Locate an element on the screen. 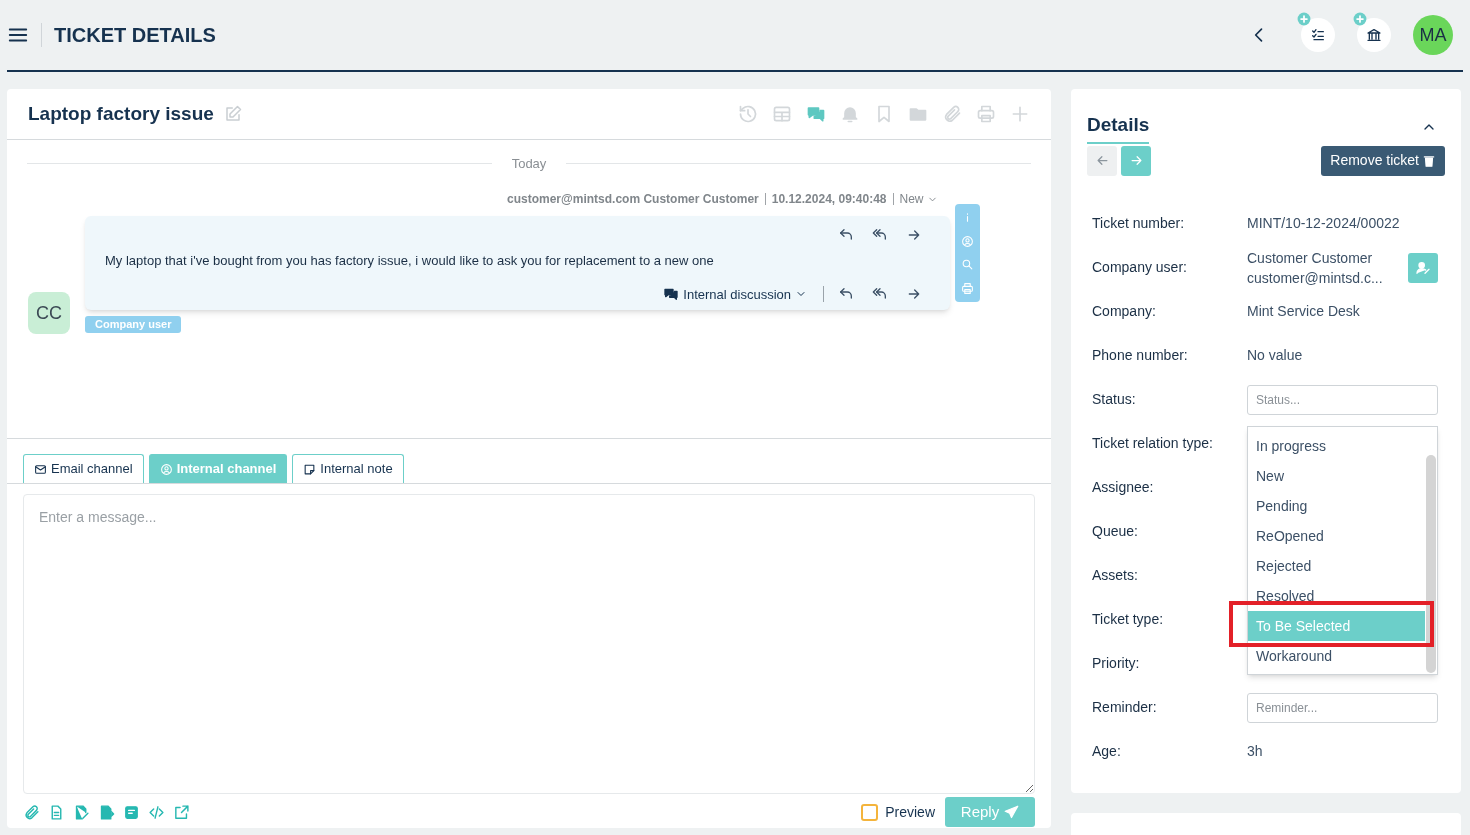 The width and height of the screenshot is (1470, 835). dropdown-option: Workaround is located at coordinates (1336, 656).